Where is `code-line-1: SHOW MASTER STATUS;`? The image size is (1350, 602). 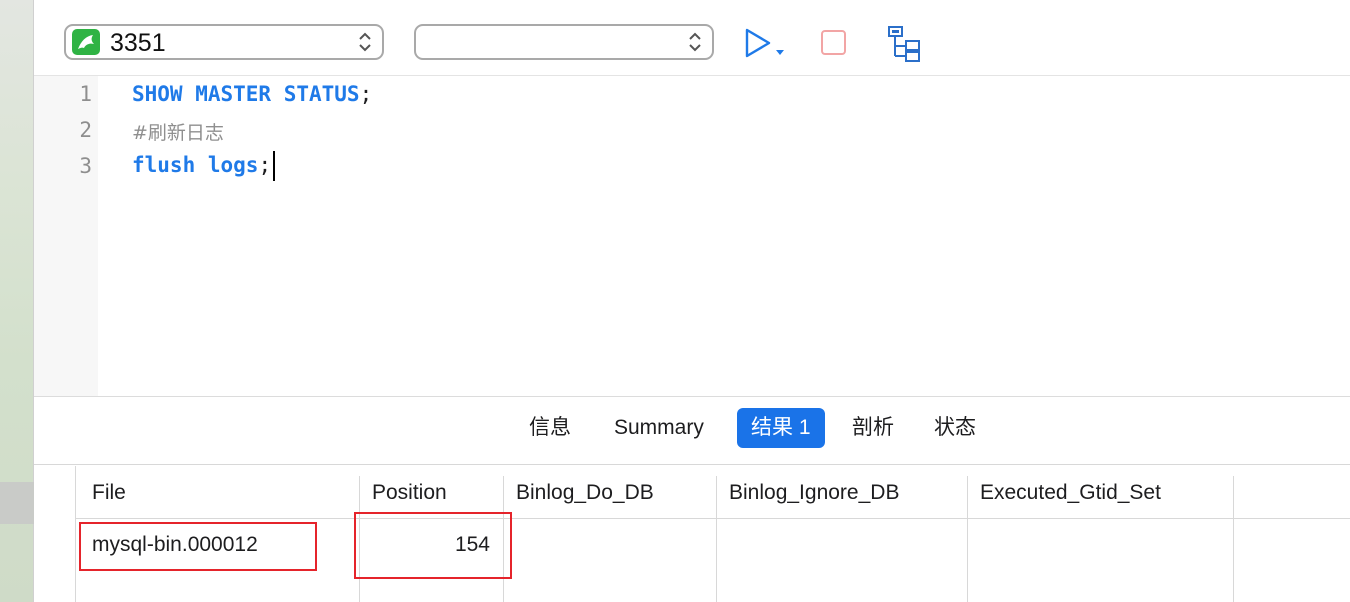
code-line-1: SHOW MASTER STATUS; is located at coordinates (252, 94).